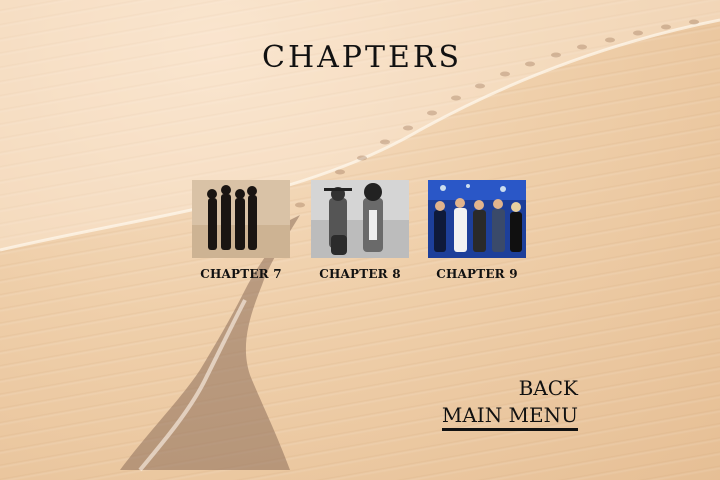  Describe the element at coordinates (360, 219) in the screenshot. I see `two-musicians-bw-photo-icon` at that location.